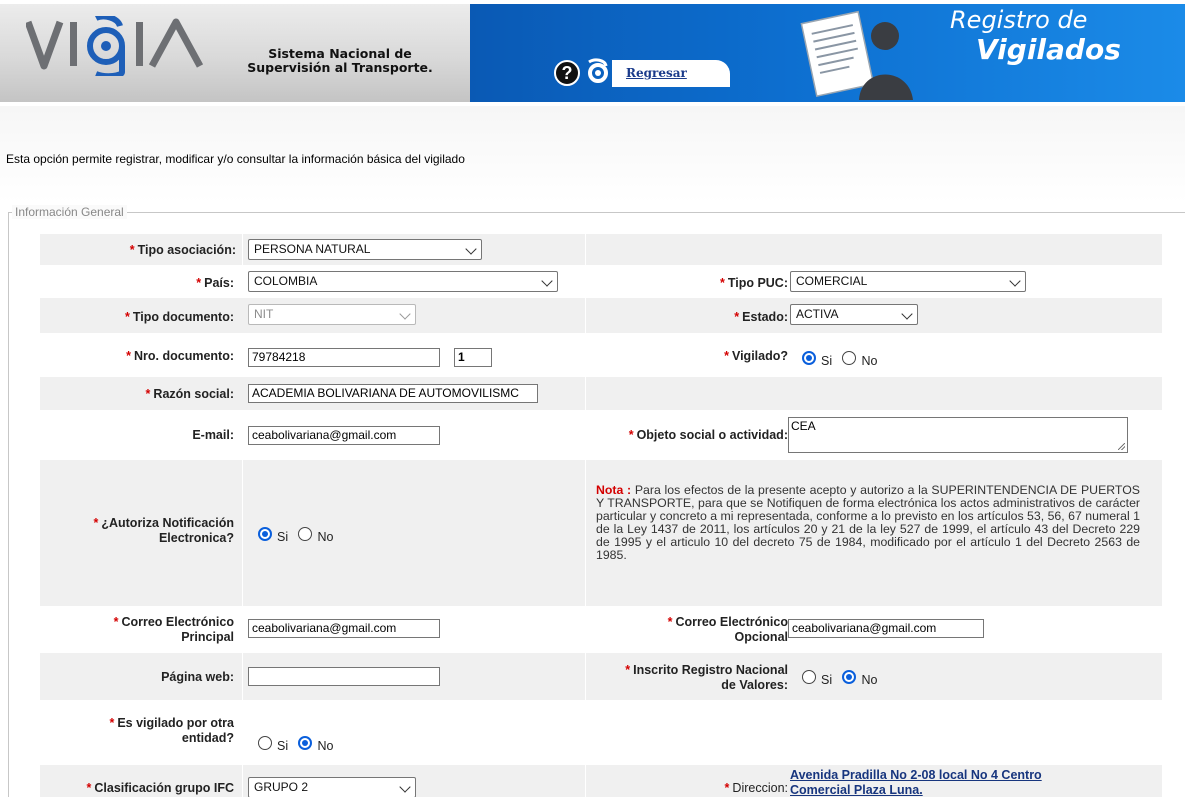 The image size is (1185, 797). What do you see at coordinates (305, 533) in the screenshot?
I see `autoriza-no-radio` at bounding box center [305, 533].